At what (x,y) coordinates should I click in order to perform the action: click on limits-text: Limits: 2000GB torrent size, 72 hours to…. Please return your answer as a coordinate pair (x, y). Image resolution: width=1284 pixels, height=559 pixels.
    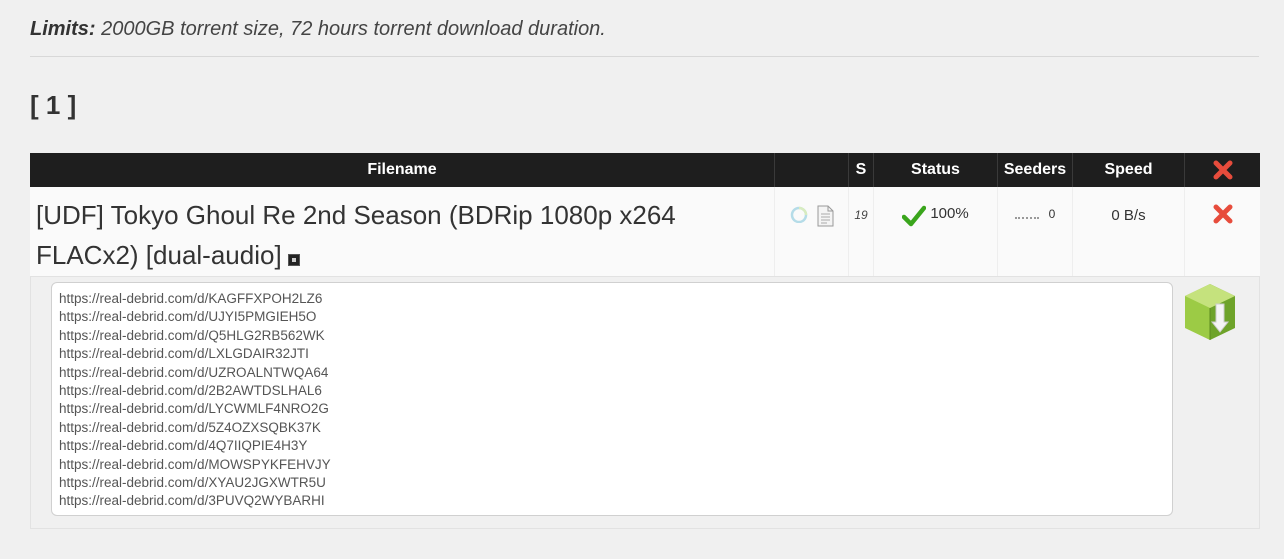
    Looking at the image, I should click on (318, 29).